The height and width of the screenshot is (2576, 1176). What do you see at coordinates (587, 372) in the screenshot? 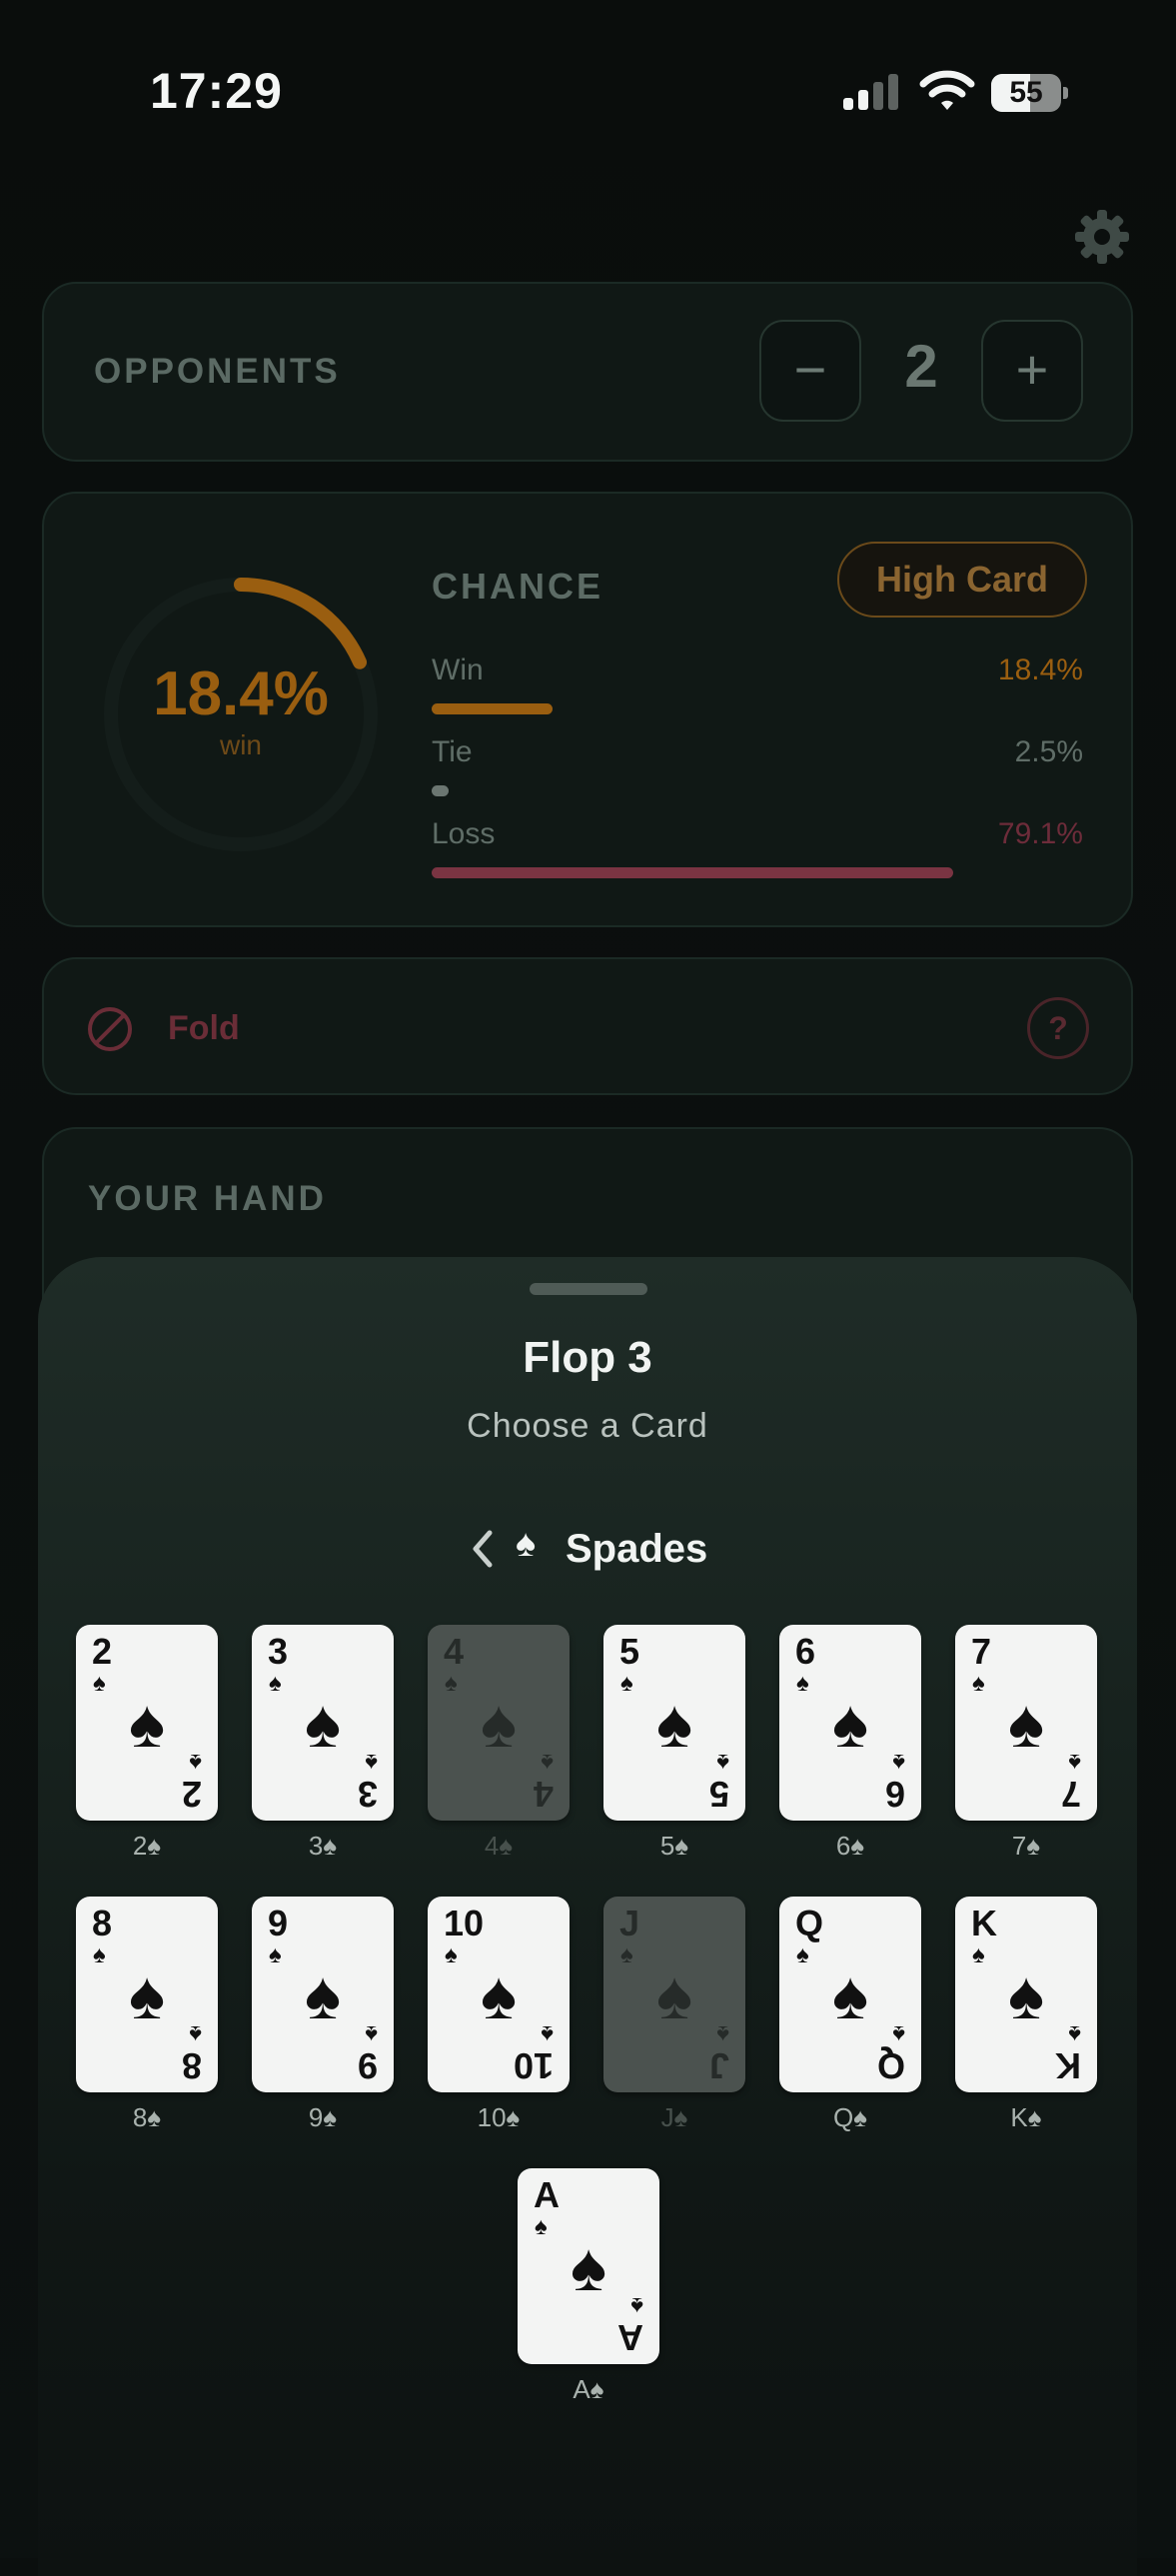
I see `opponents-panel: OPPONENTS − 2 +` at bounding box center [587, 372].